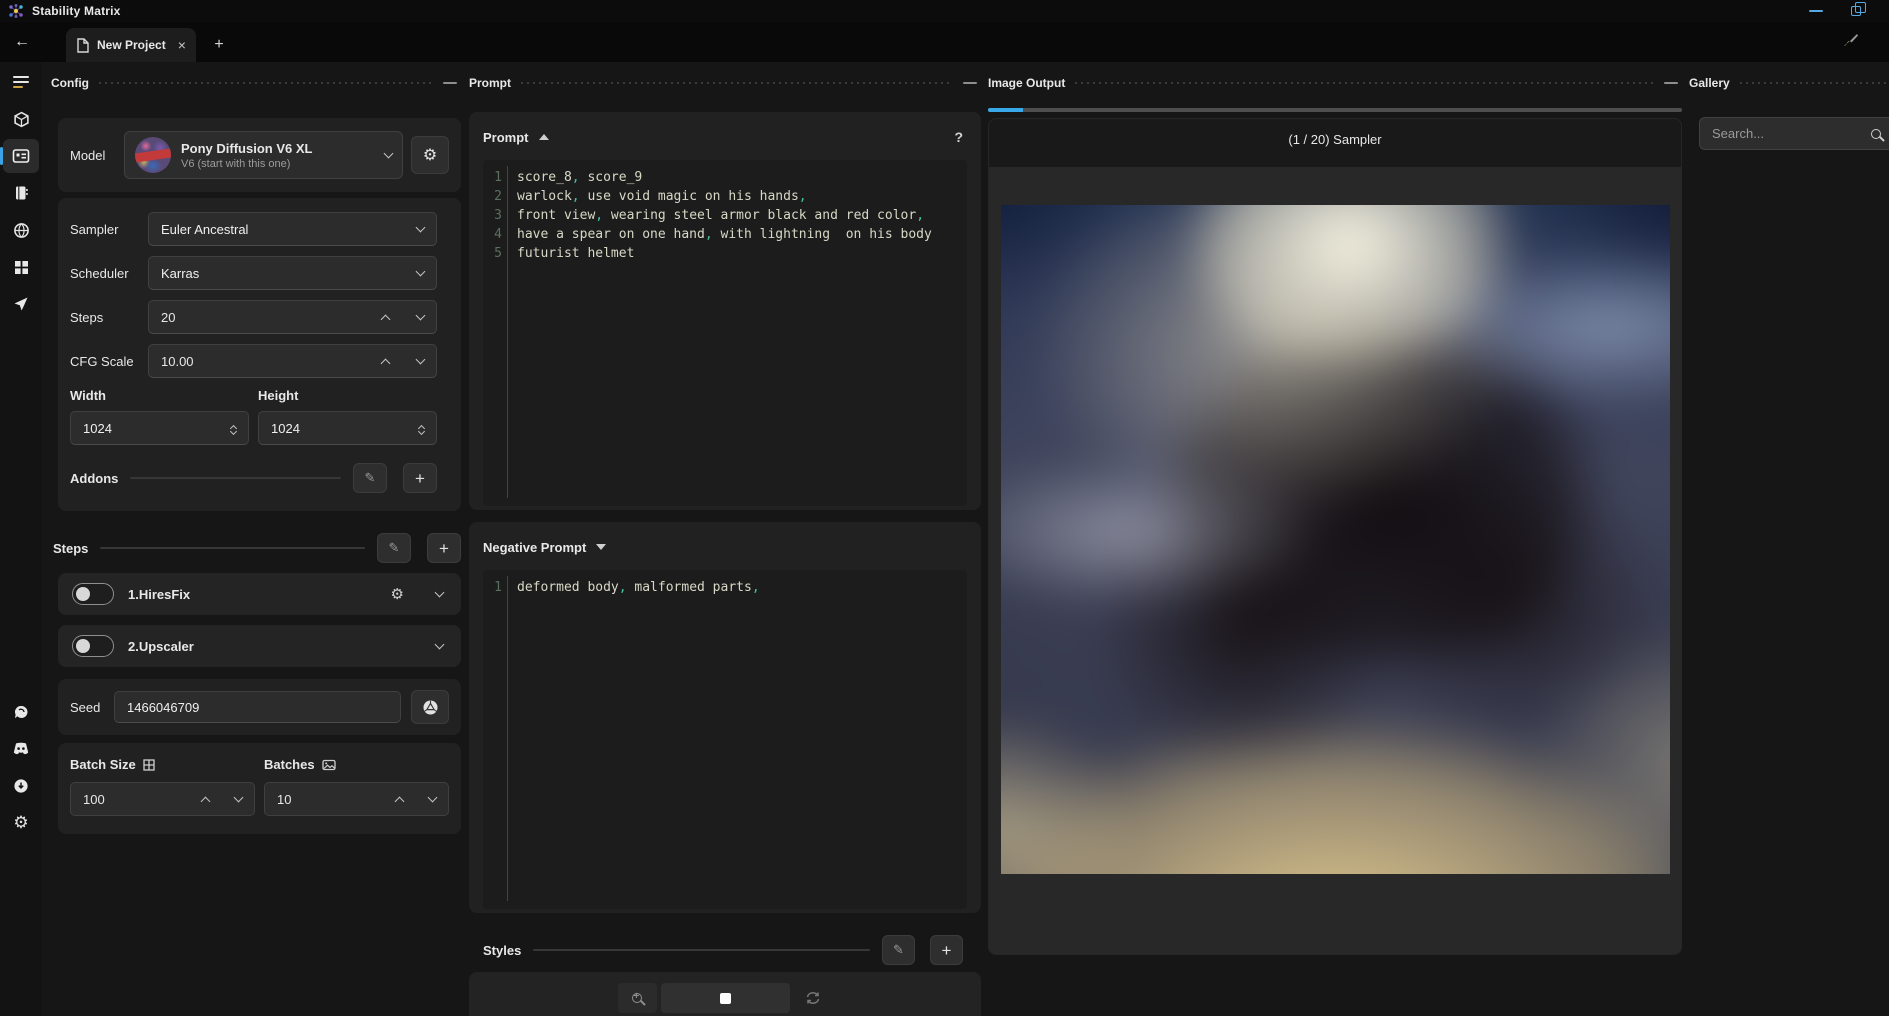 This screenshot has width=1889, height=1016. I want to click on steps-add-button: +, so click(444, 548).